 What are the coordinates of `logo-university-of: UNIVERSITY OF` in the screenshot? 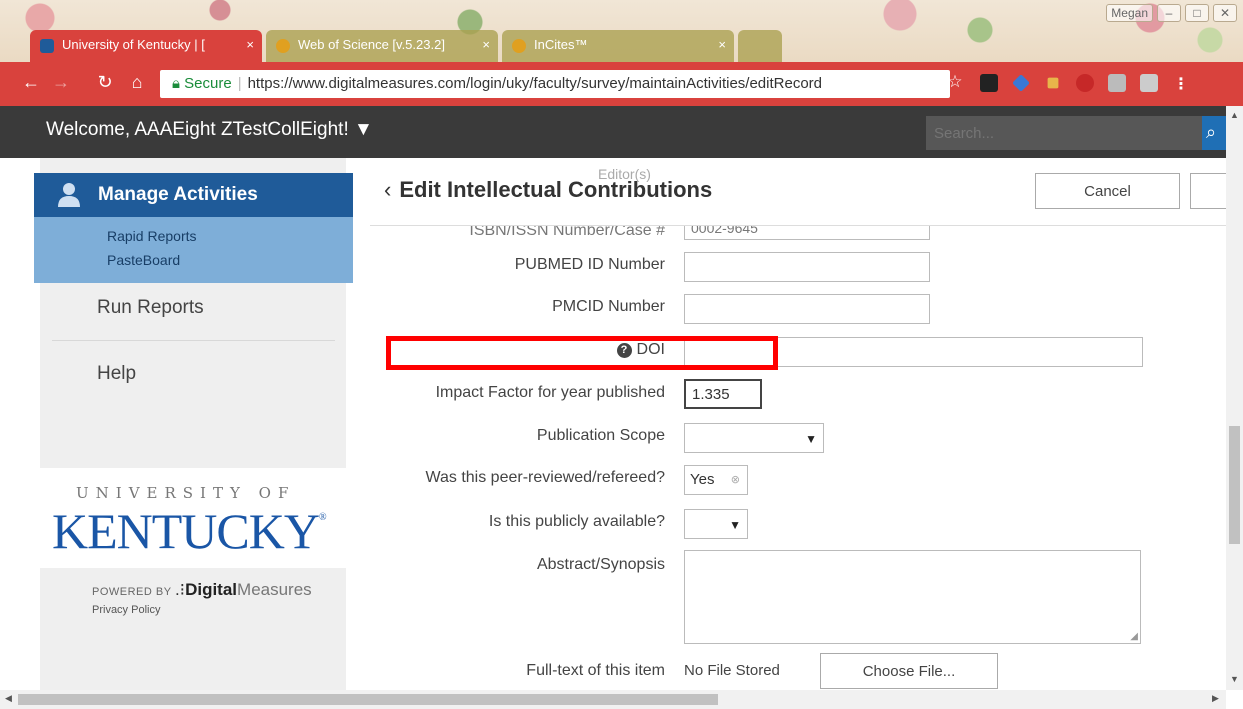 It's located at (186, 493).